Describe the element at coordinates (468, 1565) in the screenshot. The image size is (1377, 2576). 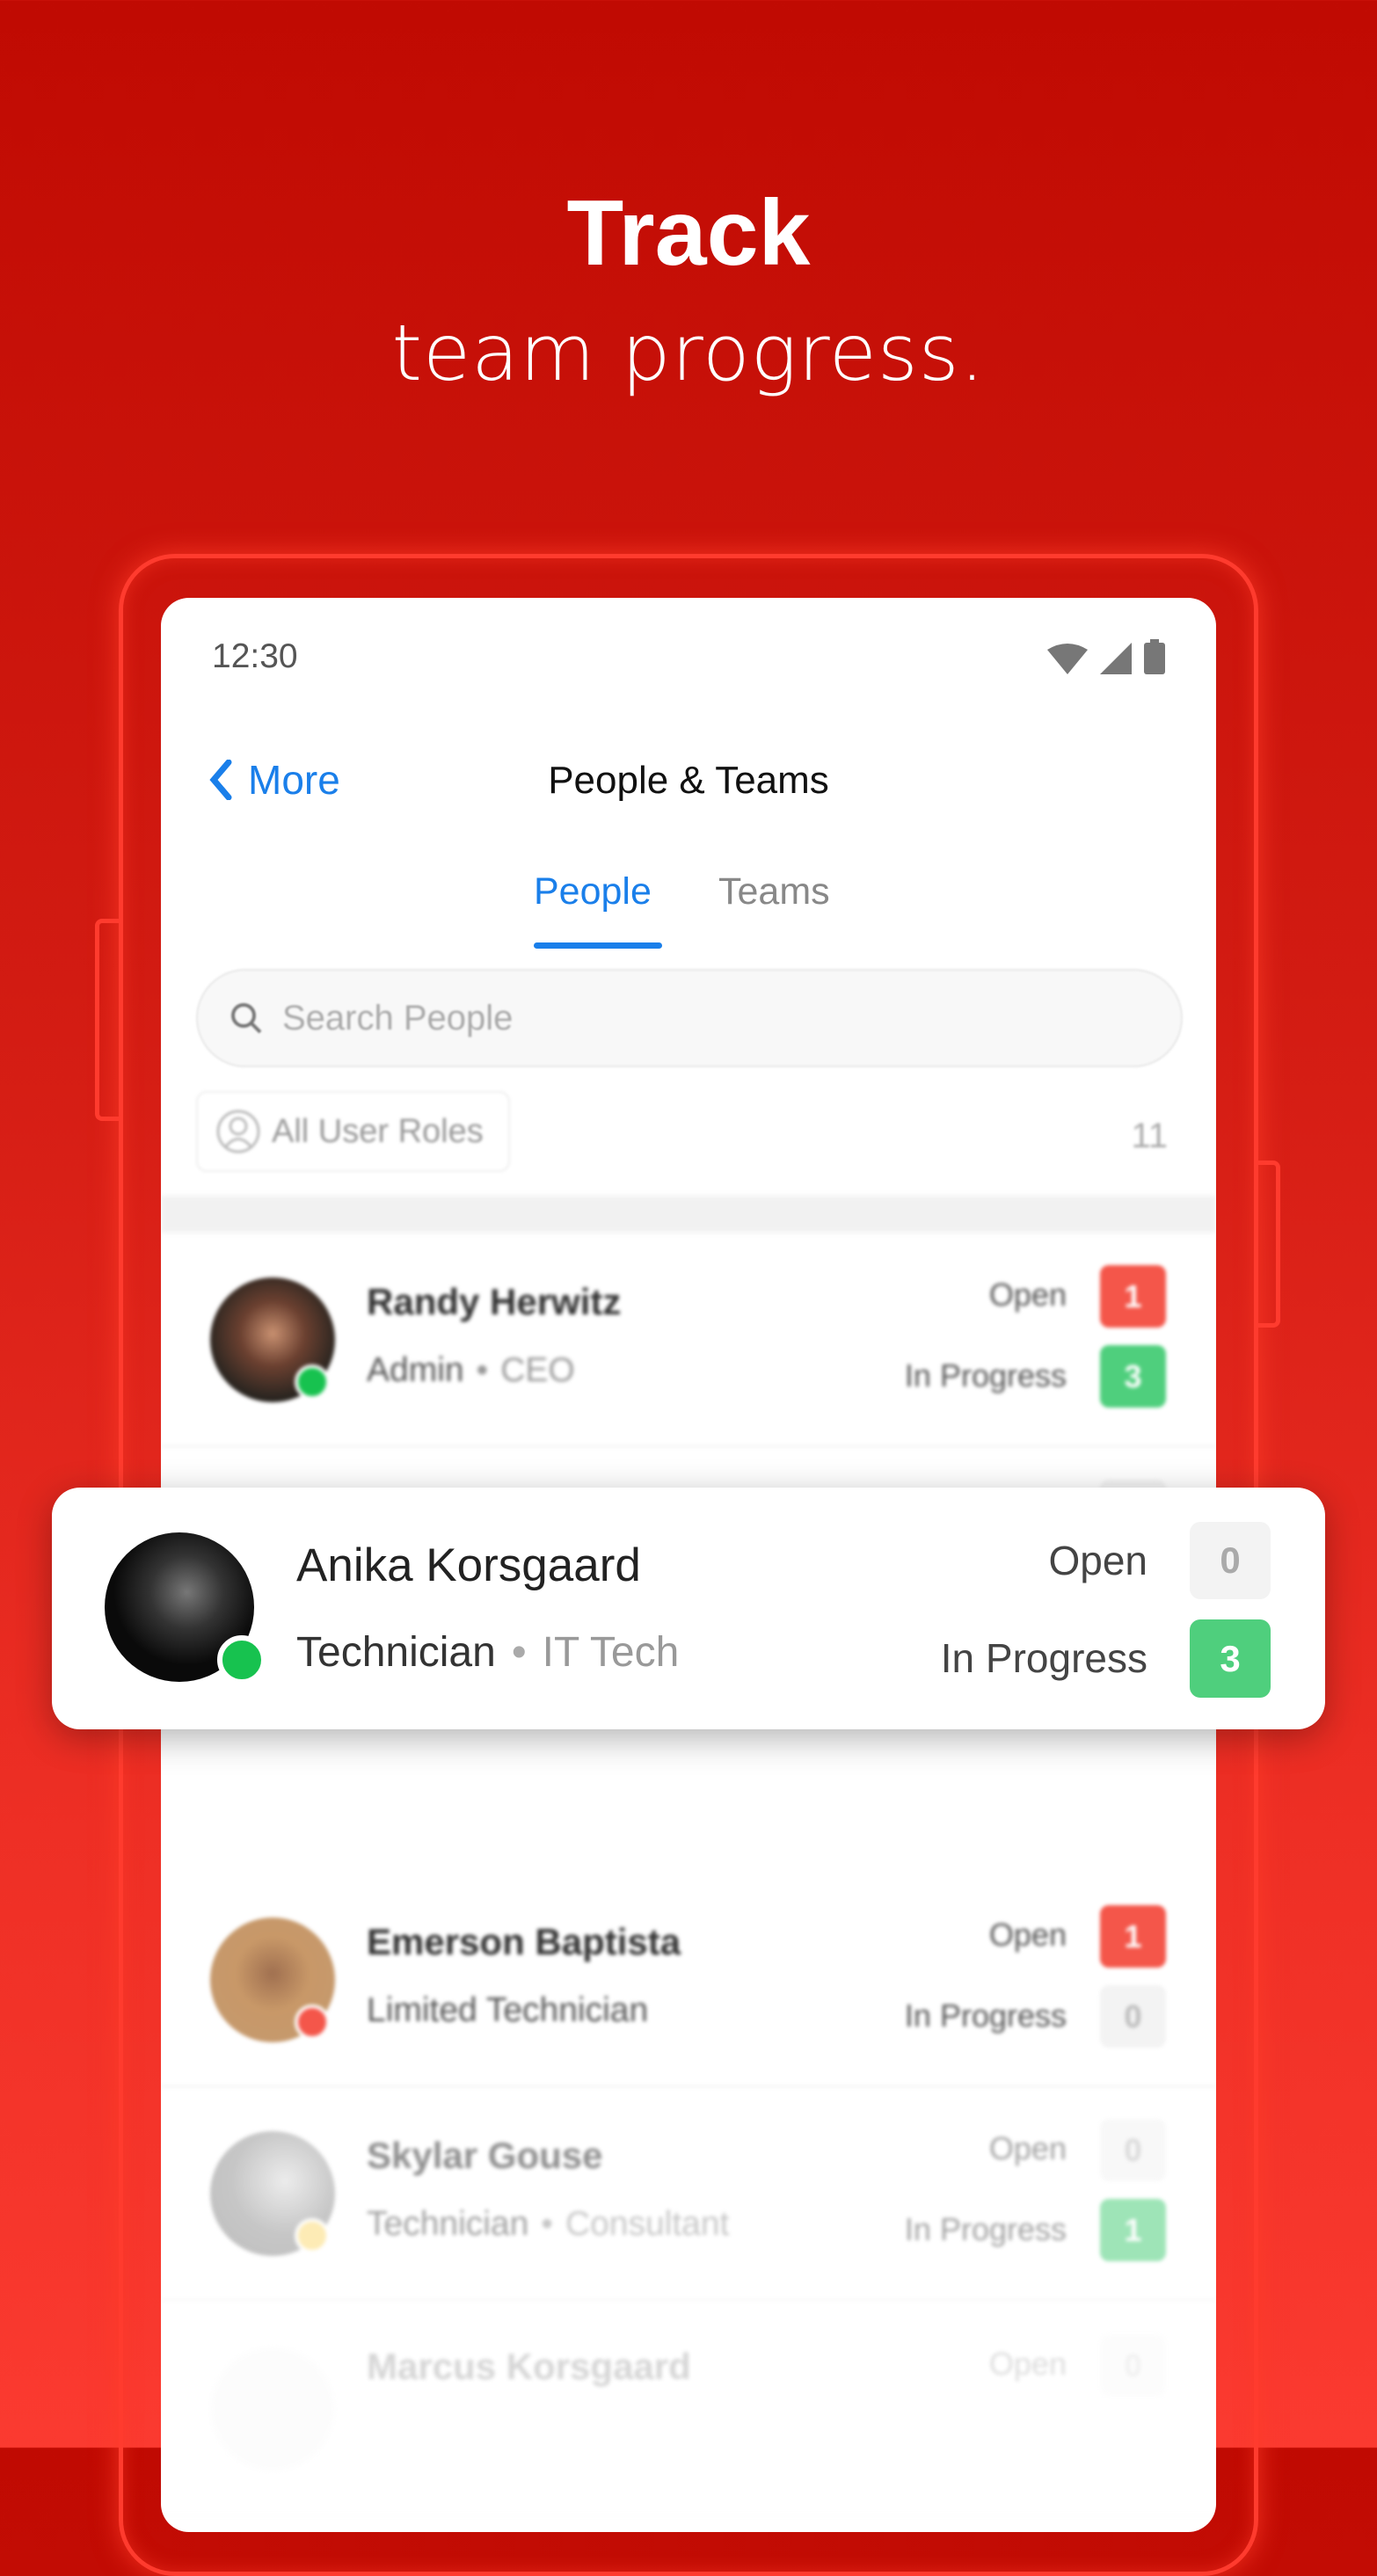
I see `person-name: Anika Korsgaard` at that location.